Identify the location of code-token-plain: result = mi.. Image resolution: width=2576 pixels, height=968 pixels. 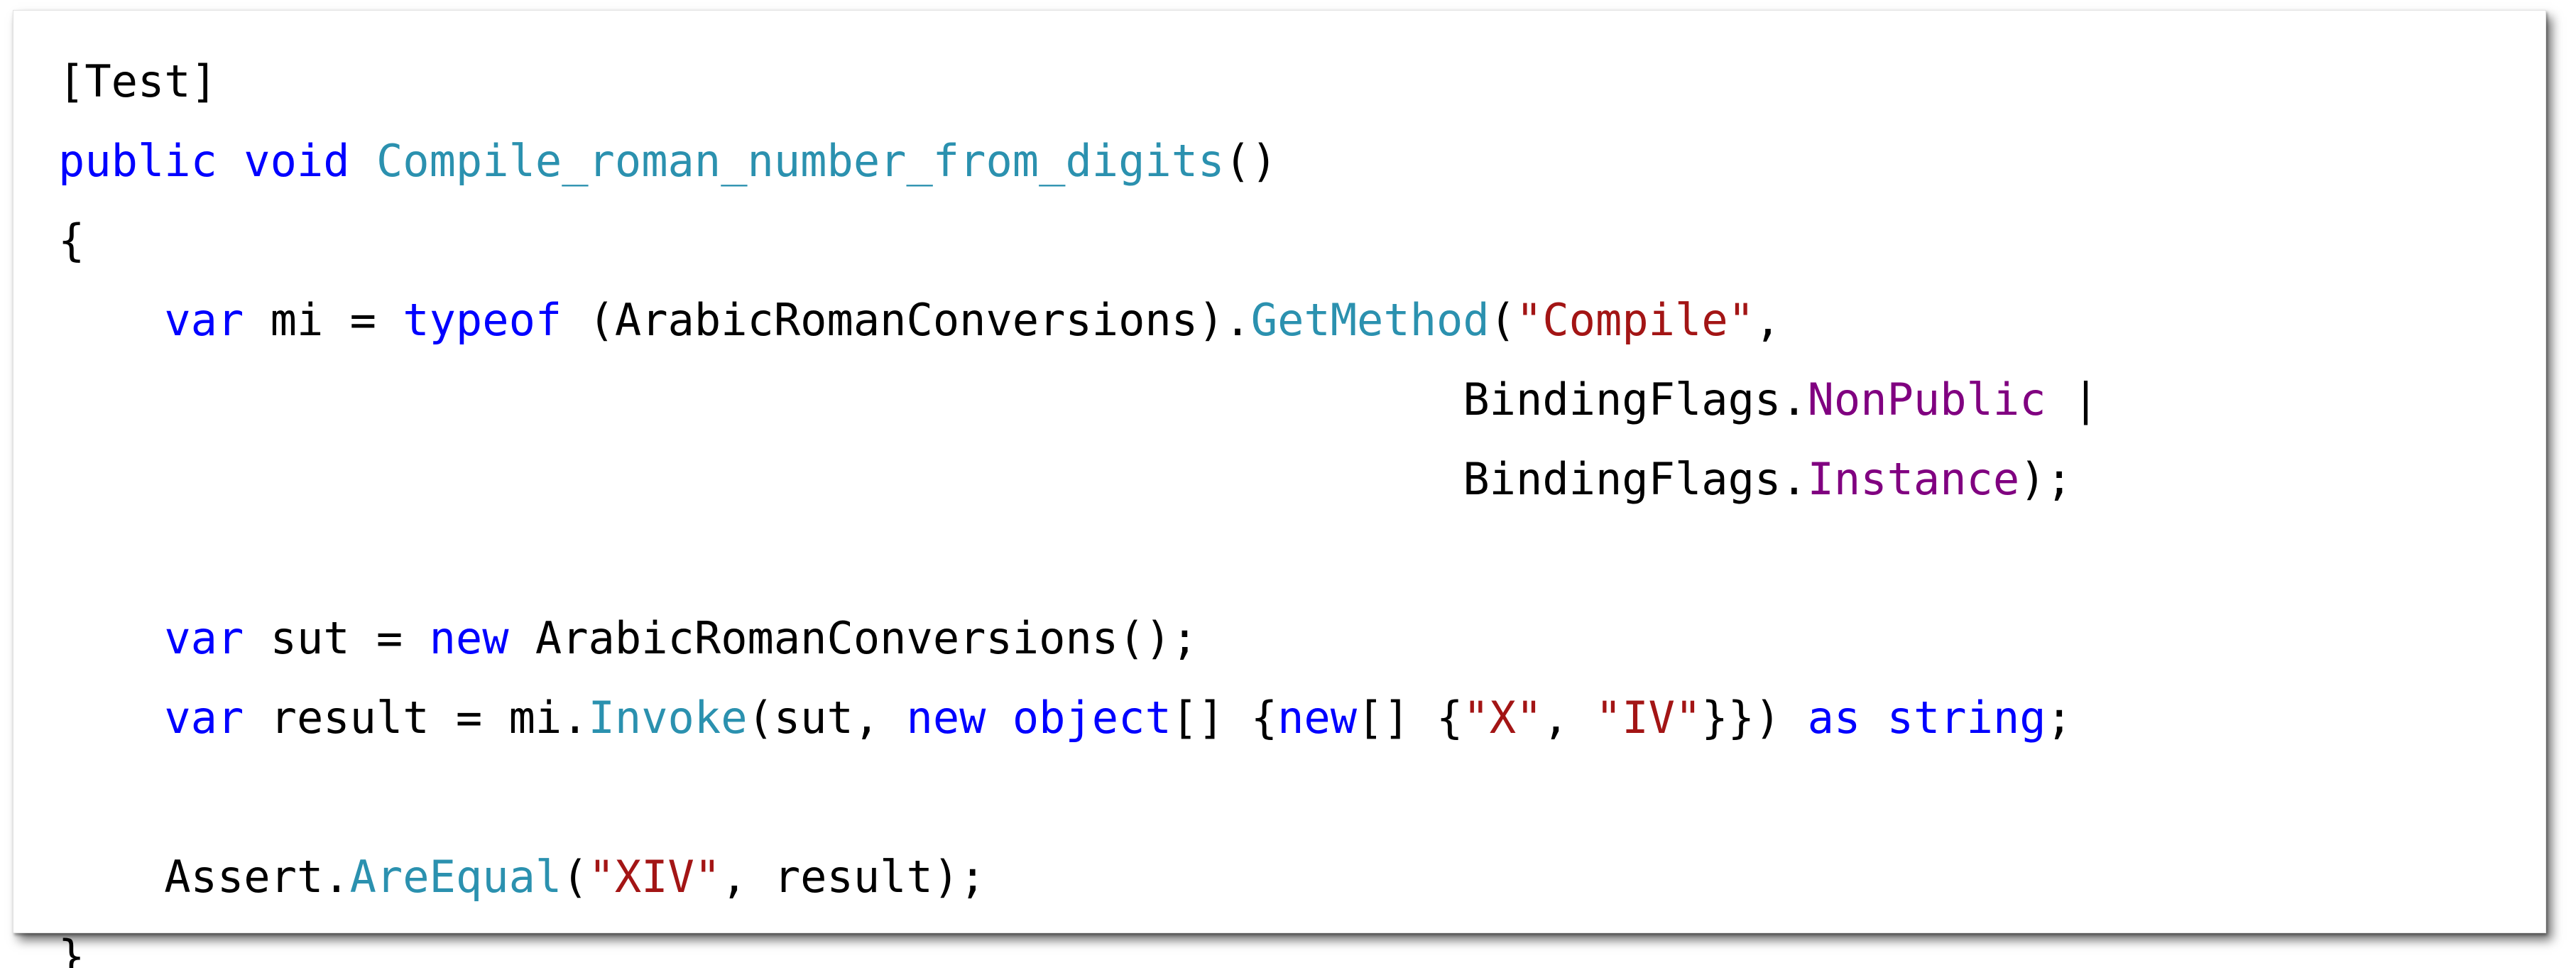
(416, 718).